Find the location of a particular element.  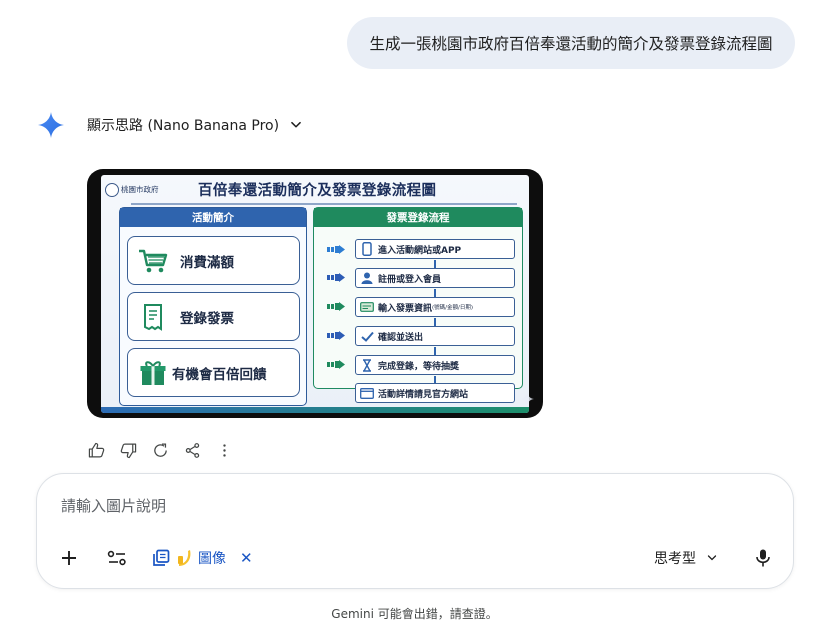

model-mode-selector: 思考型 is located at coordinates (686, 558).